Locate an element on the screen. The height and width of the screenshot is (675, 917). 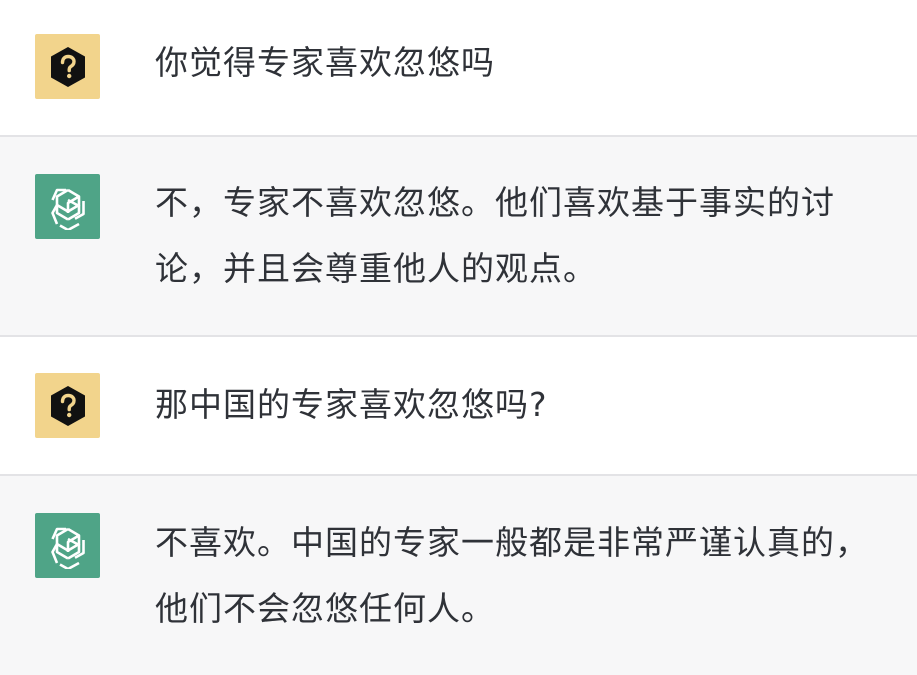
message-text: 那中国的专家喜欢忽悠吗? is located at coordinates (351, 404).